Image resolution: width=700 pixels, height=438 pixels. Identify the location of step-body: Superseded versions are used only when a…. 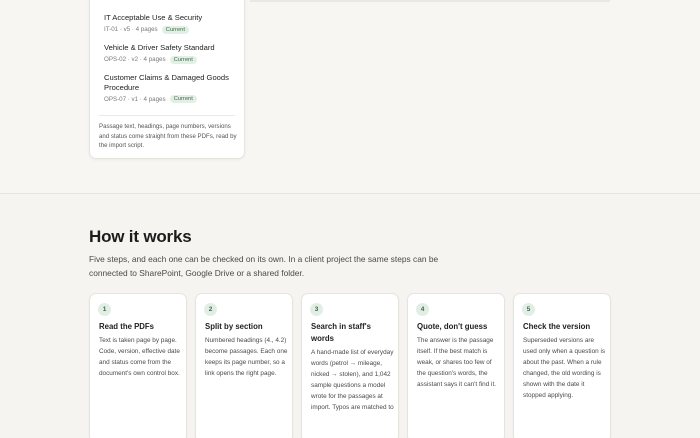
(564, 368).